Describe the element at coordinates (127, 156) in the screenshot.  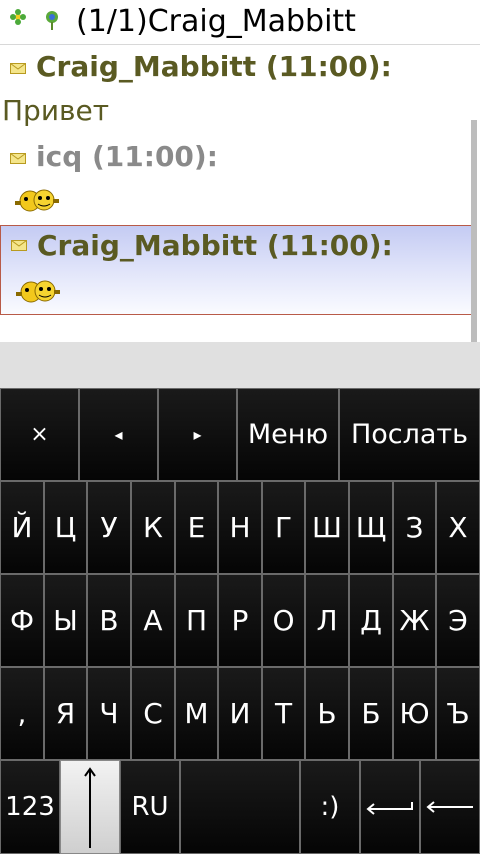
I see `message-sender: icq (11:00):` at that location.